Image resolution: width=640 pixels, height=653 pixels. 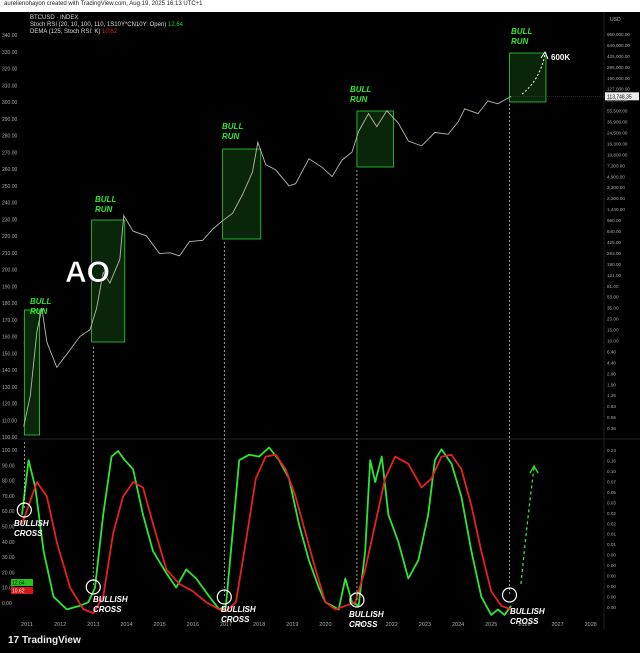 I want to click on price-right-tick: 285,000.00, so click(x=618, y=67).